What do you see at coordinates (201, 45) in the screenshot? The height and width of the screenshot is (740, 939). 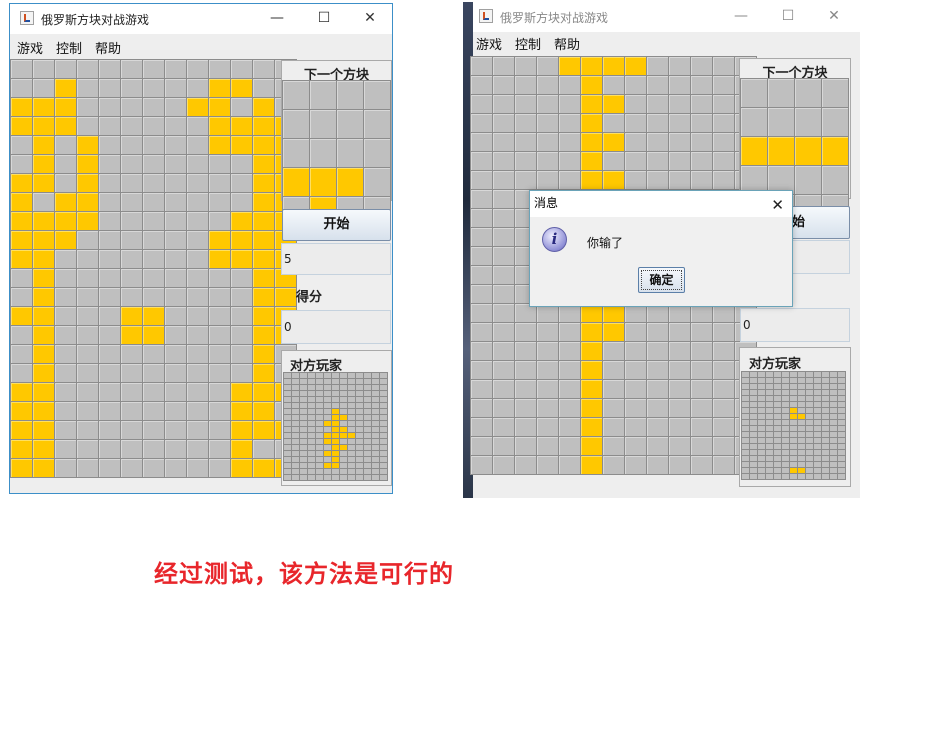 I see `menu-bar: 游戏 控制 帮助` at bounding box center [201, 45].